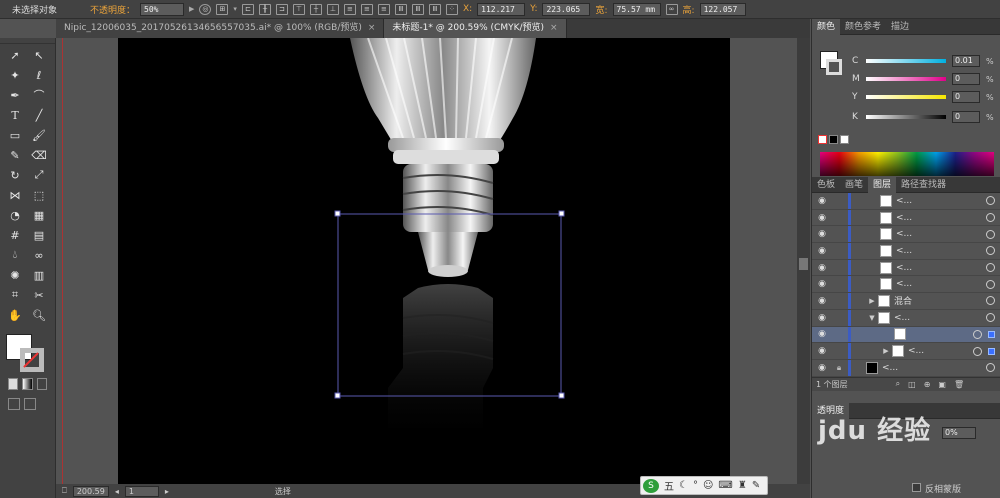  What do you see at coordinates (15, 315) in the screenshot?
I see `hand-tool-icon: ✋` at bounding box center [15, 315].